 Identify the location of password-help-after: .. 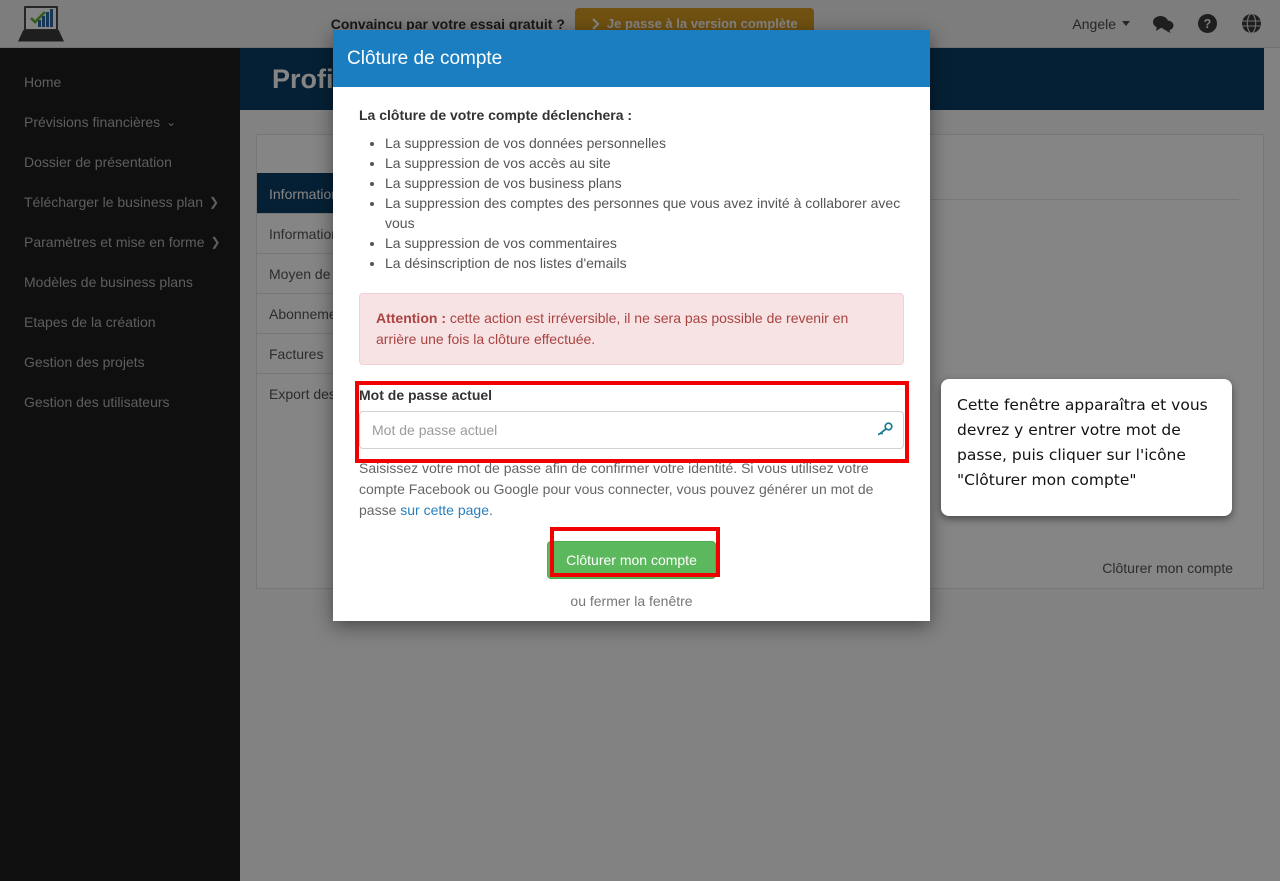
(490, 510).